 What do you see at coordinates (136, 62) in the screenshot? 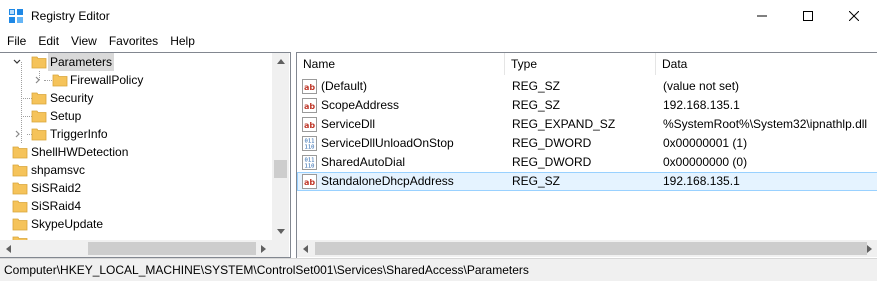
I see `tree-item-parameters: Parameters` at bounding box center [136, 62].